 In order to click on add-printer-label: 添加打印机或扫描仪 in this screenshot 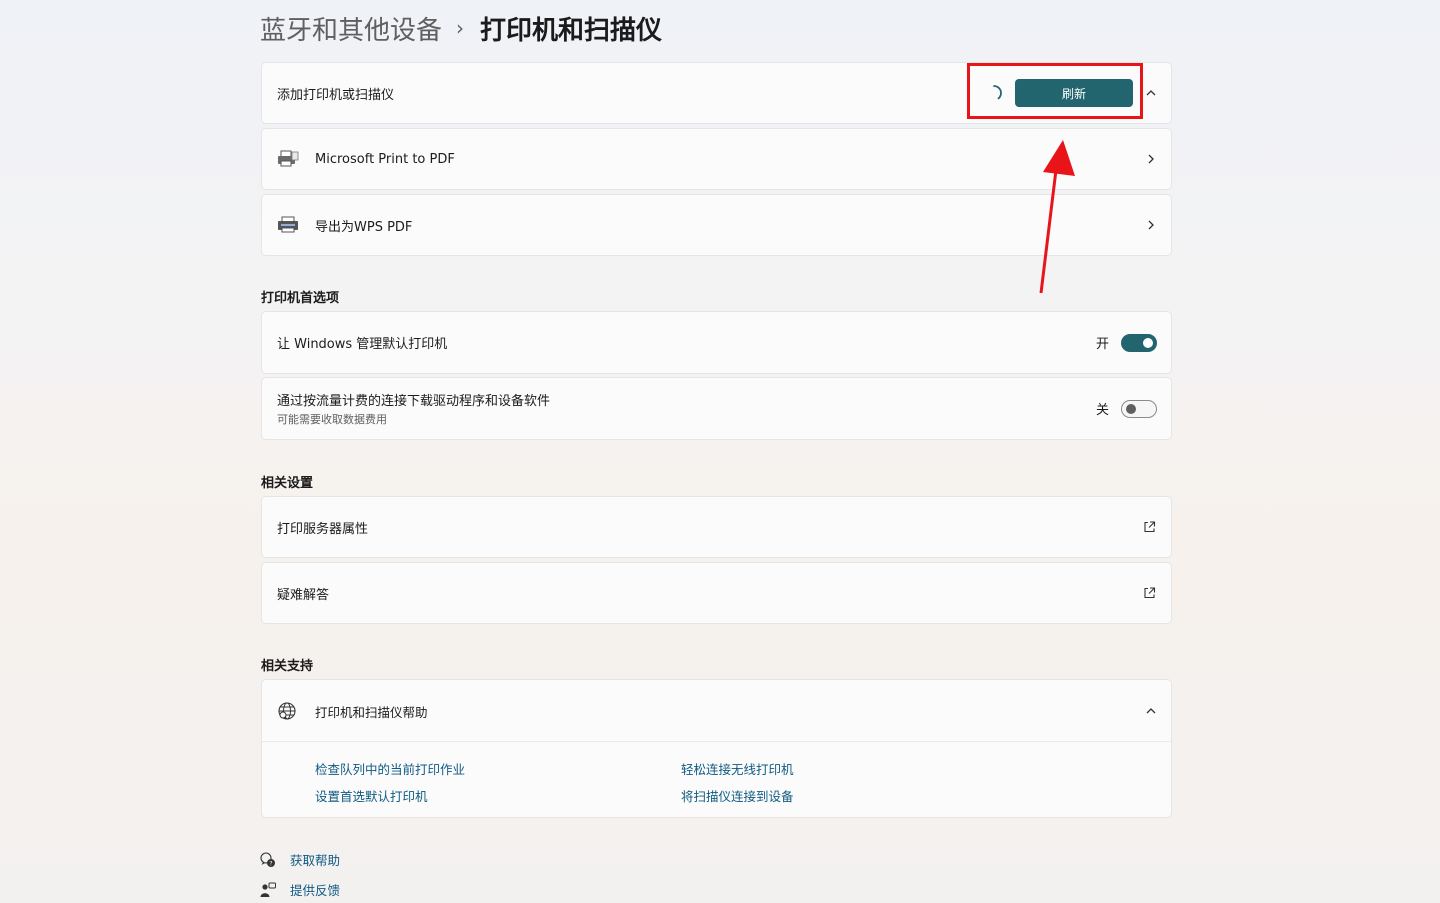, I will do `click(336, 95)`.